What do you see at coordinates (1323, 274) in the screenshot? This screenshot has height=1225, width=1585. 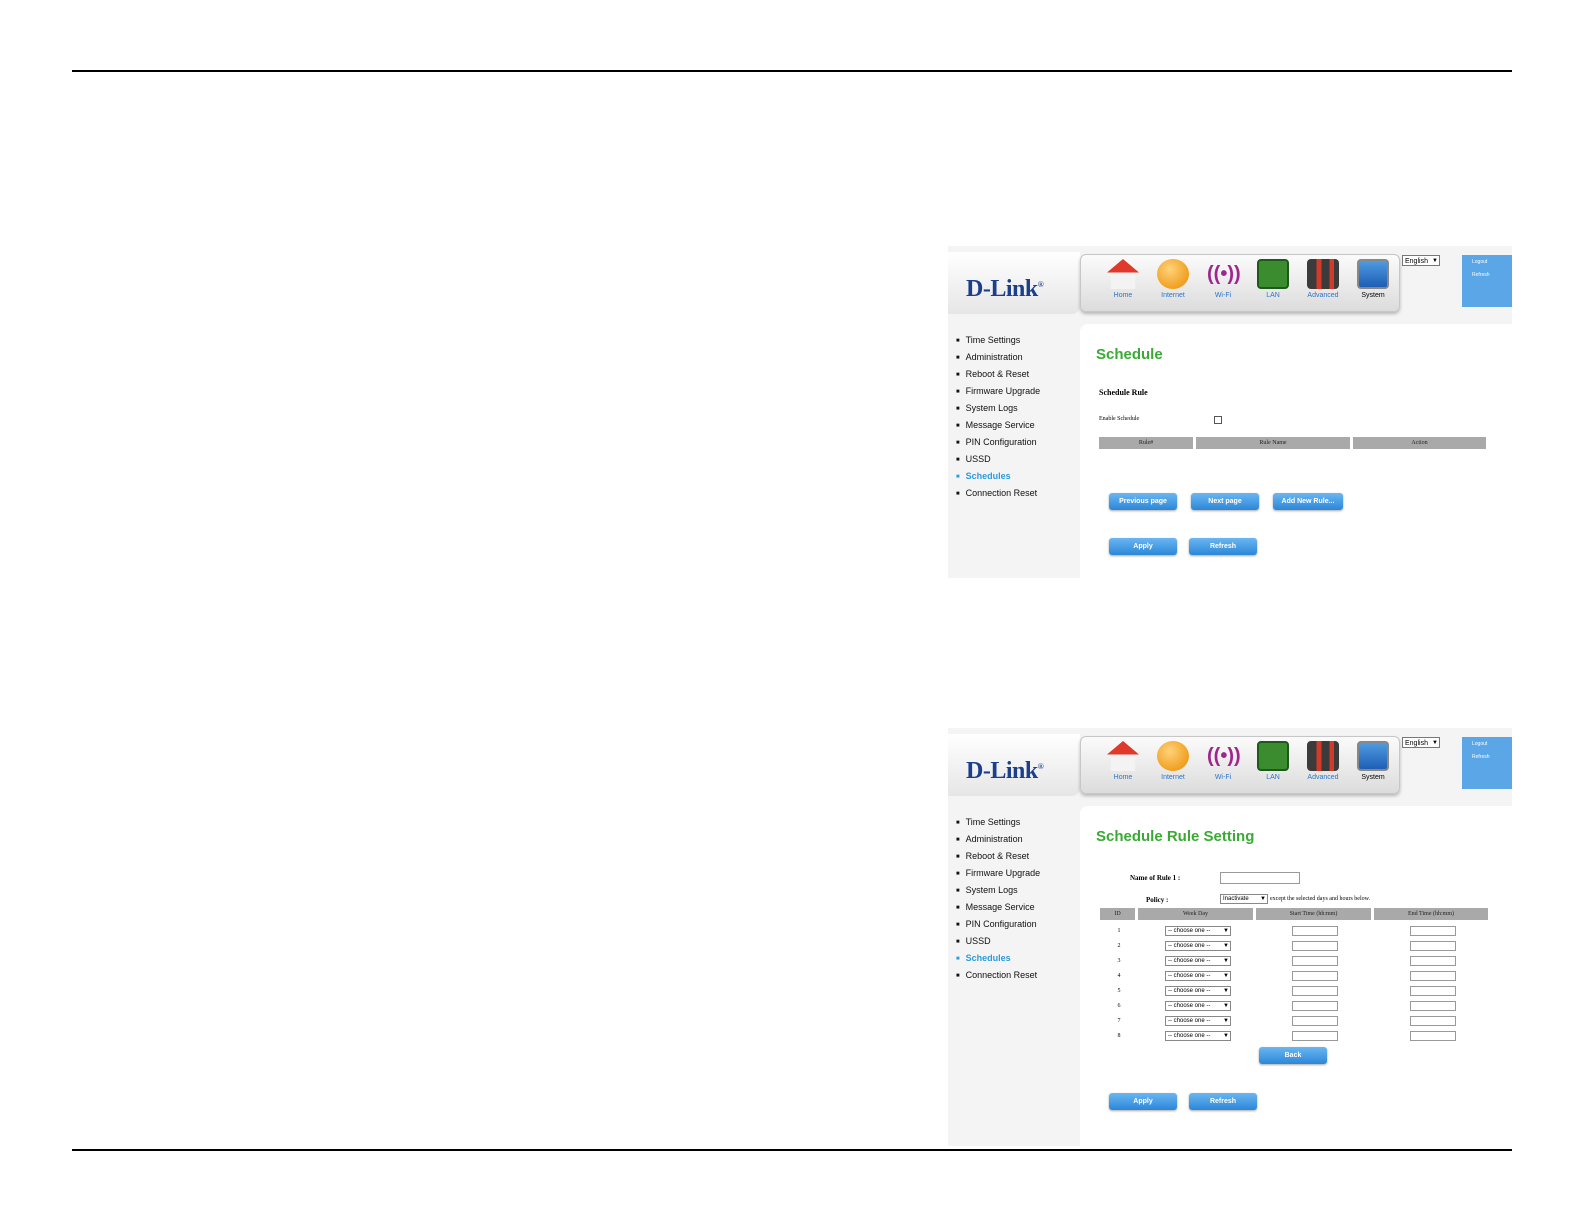 I see `tools-icon` at bounding box center [1323, 274].